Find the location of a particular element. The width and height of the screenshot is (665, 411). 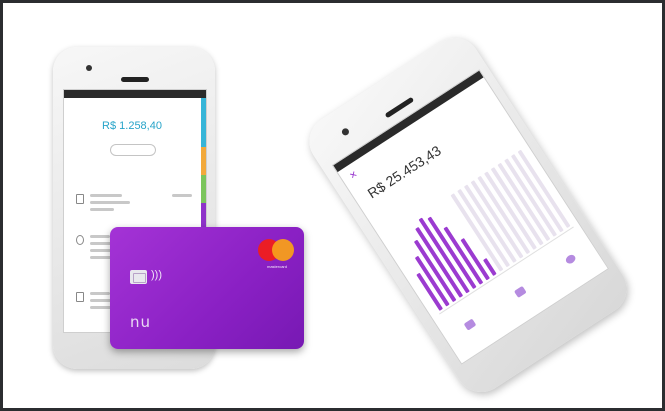

mastercard-logo is located at coordinates (276, 250).